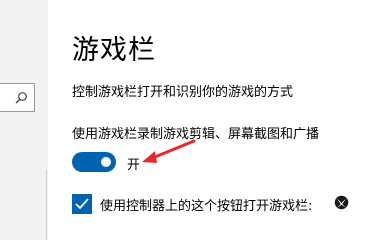 This screenshot has height=240, width=387. What do you see at coordinates (94, 162) in the screenshot?
I see `record-toggle` at bounding box center [94, 162].